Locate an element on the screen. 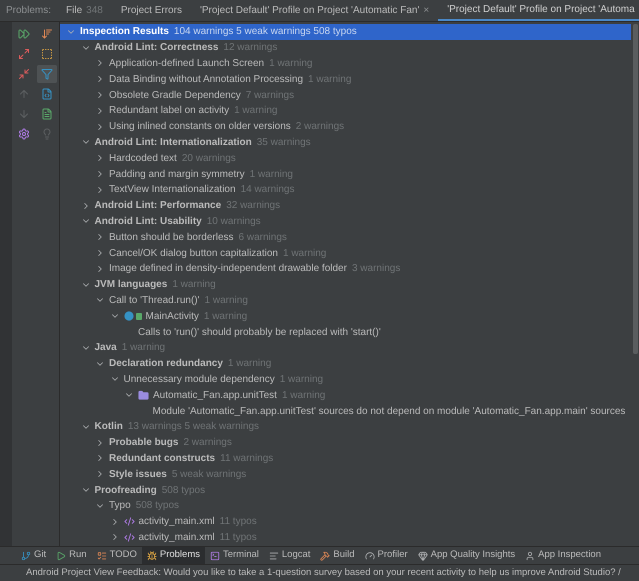  item-label: Android Lint: Internationalization is located at coordinates (173, 143).